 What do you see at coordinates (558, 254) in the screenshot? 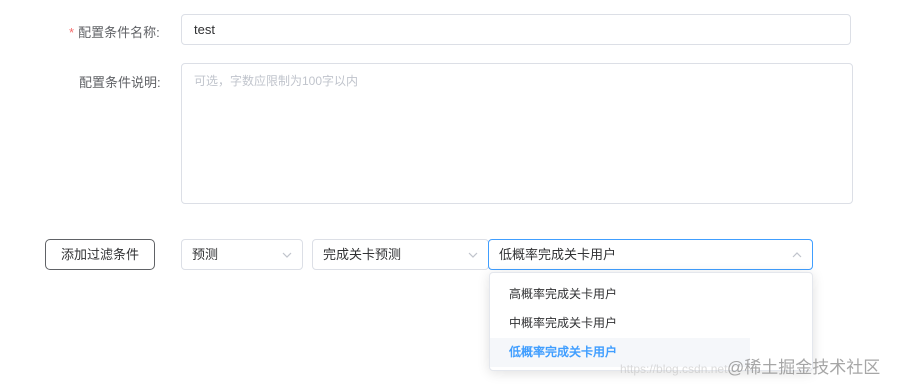
I see `filter-select-user-group-value: 低概率完成关卡用户` at bounding box center [558, 254].